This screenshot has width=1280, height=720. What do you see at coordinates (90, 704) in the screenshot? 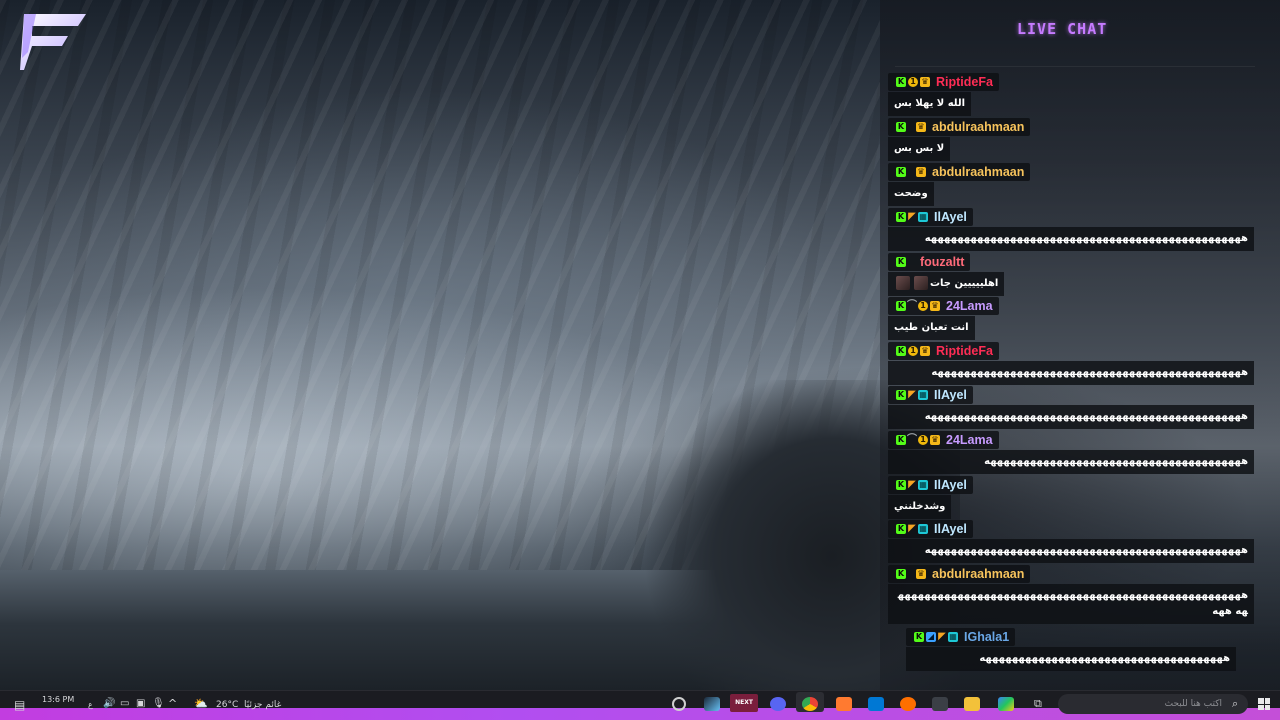
I see `language-indicator: ع` at bounding box center [90, 704].